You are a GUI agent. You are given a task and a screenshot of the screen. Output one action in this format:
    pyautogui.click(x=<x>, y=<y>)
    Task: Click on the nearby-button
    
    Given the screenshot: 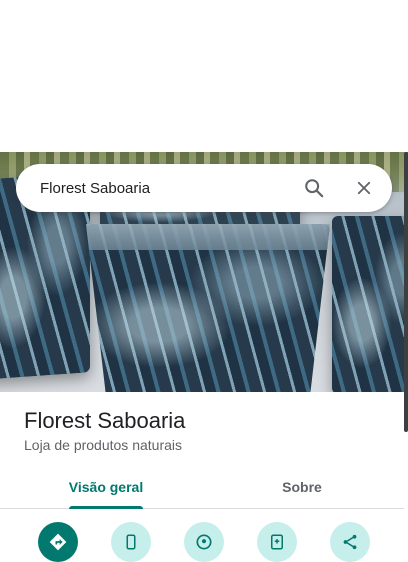 What is the action you would take?
    pyautogui.click(x=204, y=542)
    